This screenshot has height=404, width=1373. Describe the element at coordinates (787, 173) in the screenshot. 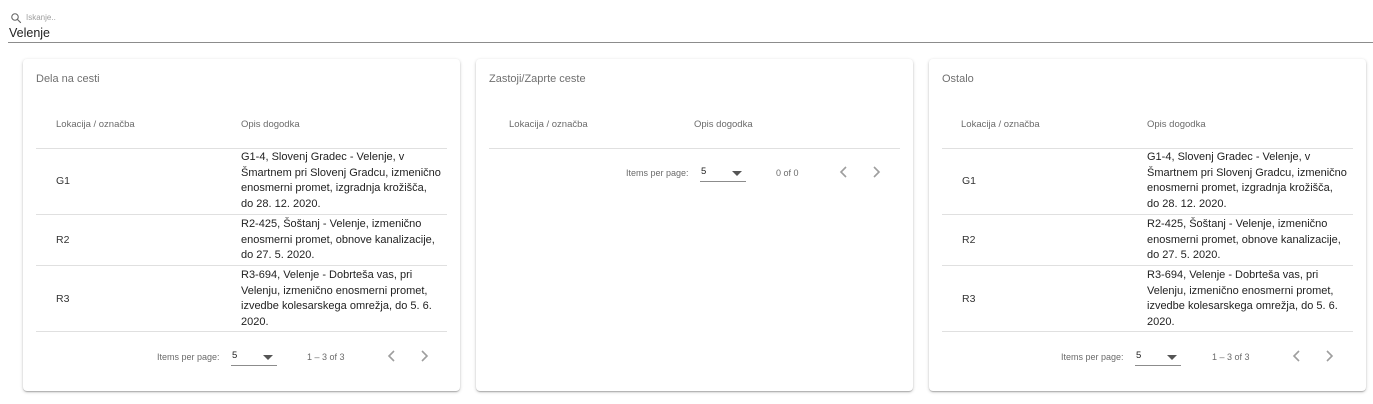

I see `range-label: 0 of 0` at that location.